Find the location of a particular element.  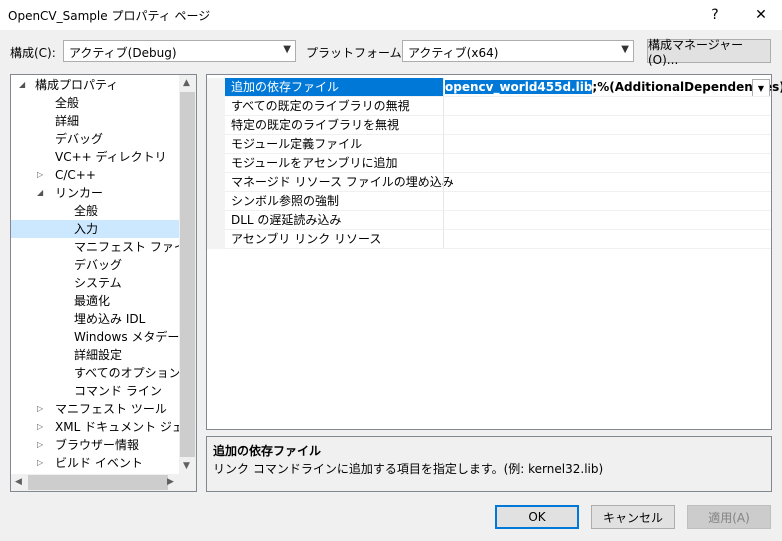

help-button: ? is located at coordinates (715, 15).